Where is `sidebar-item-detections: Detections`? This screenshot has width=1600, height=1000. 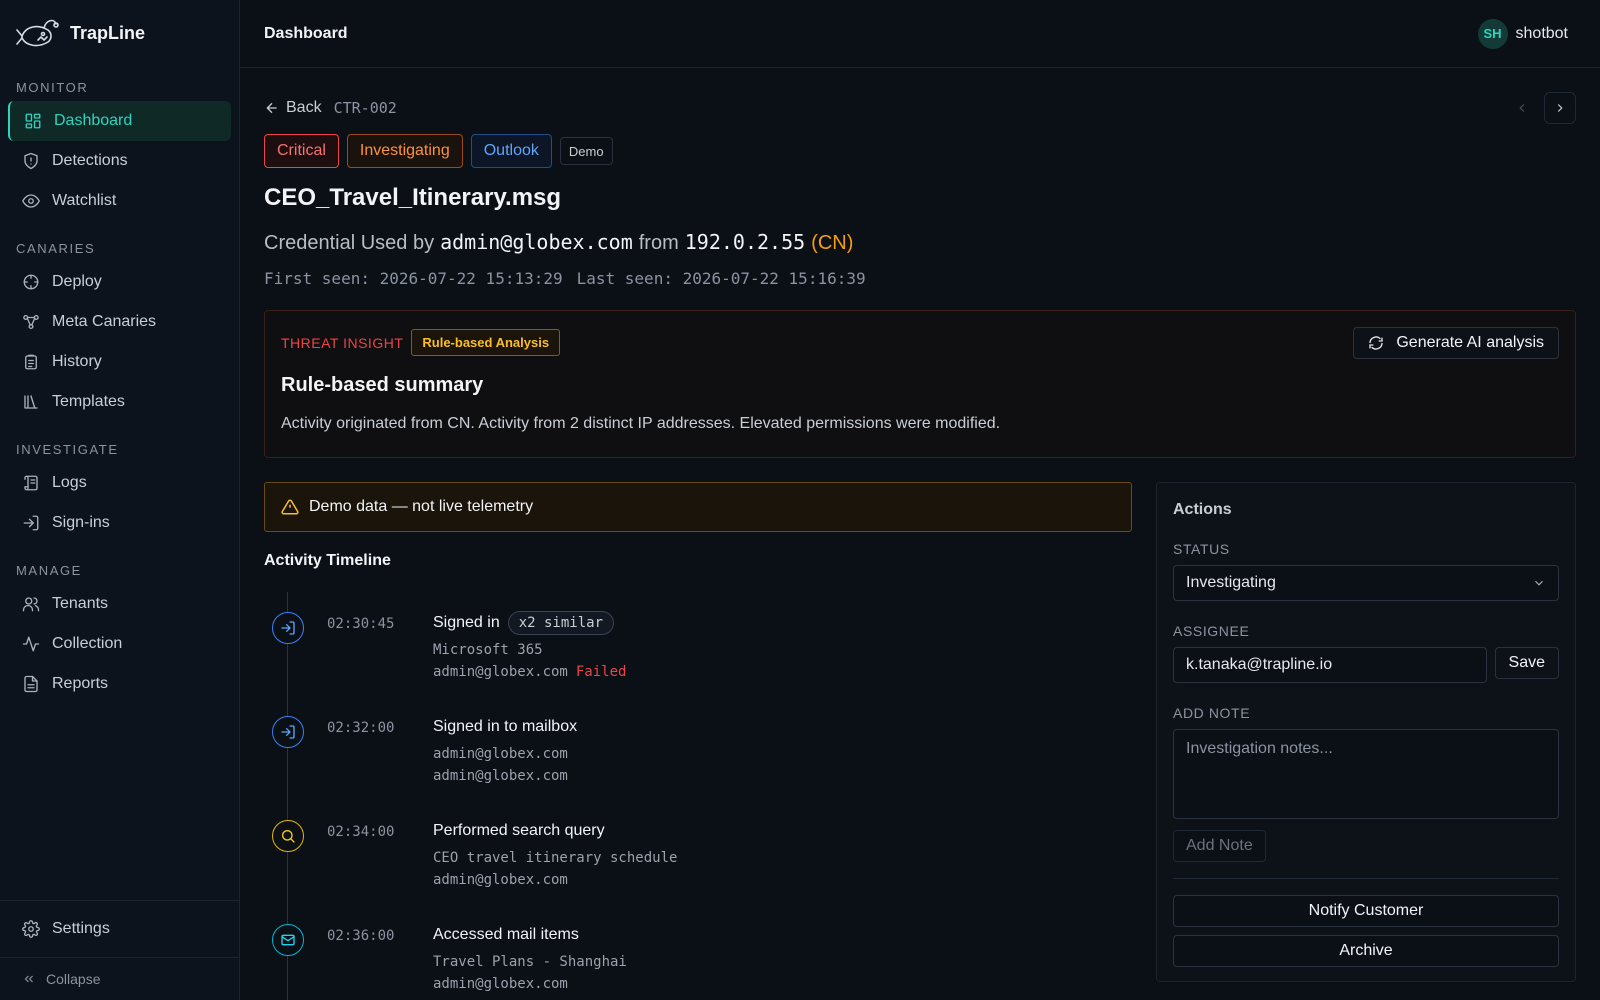 sidebar-item-detections: Detections is located at coordinates (119, 161).